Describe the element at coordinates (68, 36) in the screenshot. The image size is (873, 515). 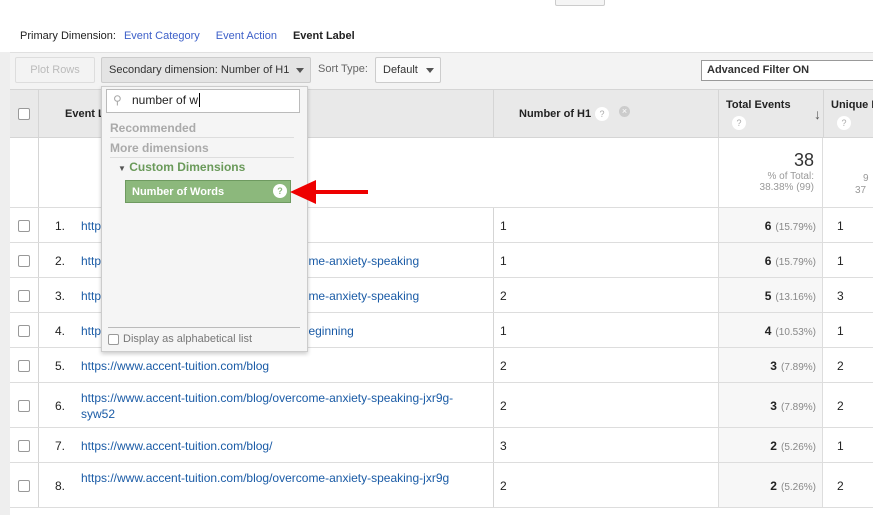
I see `primary-dimension-label: Primary Dimension:` at that location.